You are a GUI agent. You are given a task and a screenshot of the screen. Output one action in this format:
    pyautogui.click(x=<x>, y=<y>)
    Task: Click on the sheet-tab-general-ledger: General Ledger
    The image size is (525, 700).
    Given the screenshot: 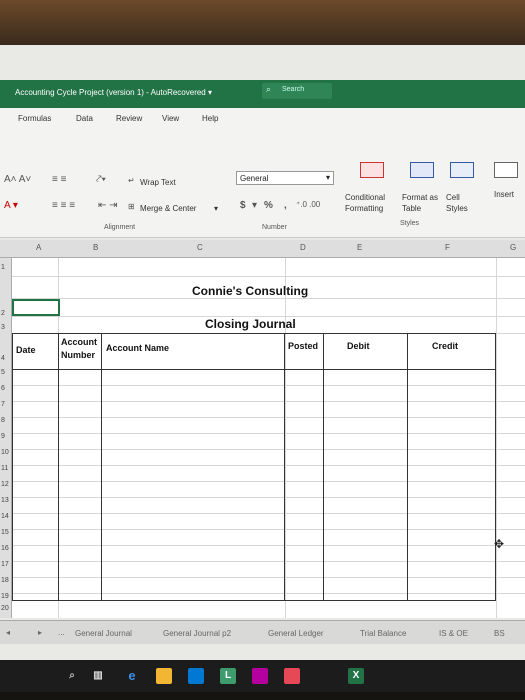 What is the action you would take?
    pyautogui.click(x=296, y=633)
    